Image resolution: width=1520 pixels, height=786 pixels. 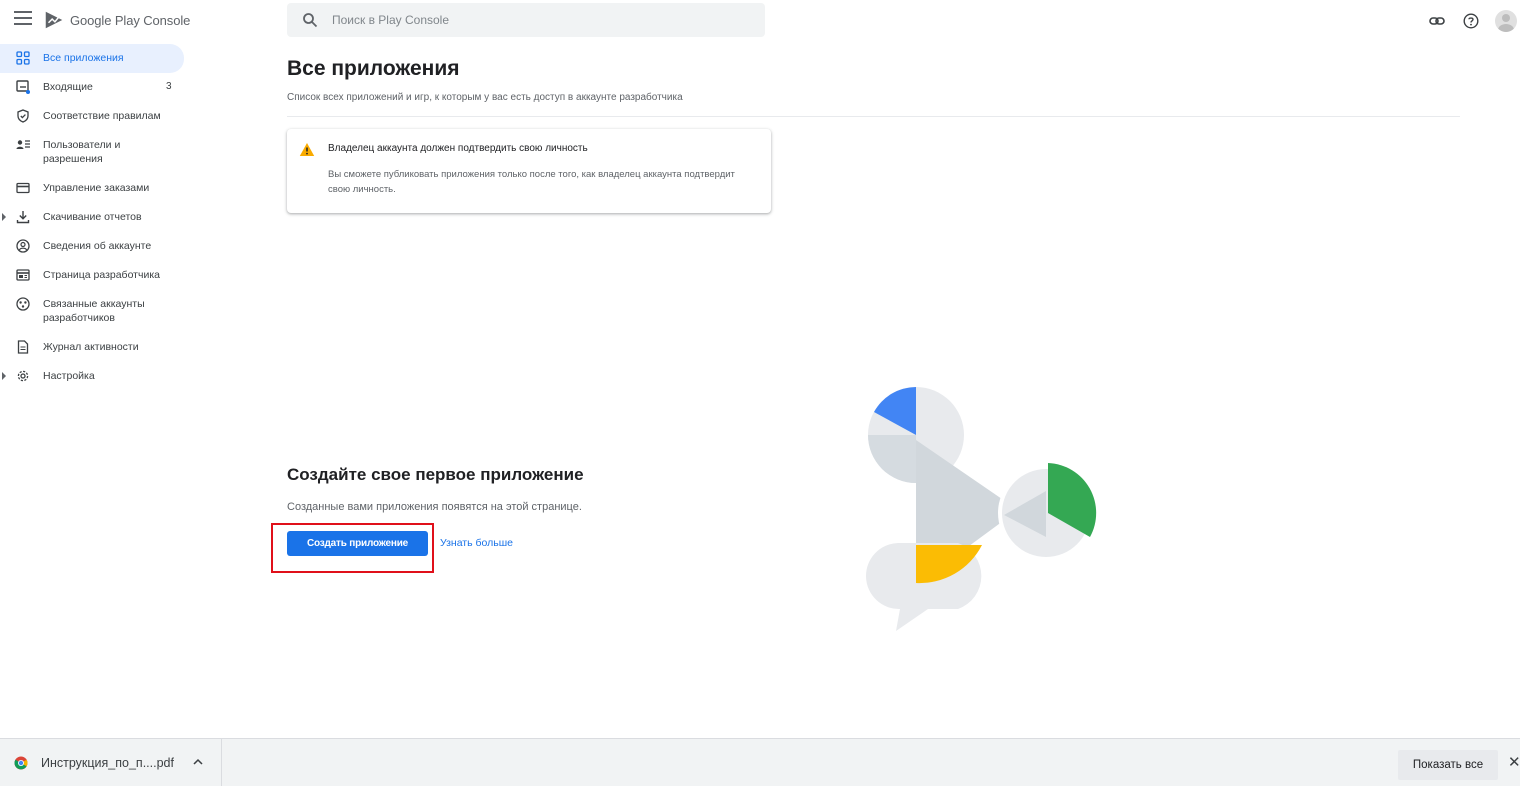 I want to click on page-title: Все приложения, so click(x=373, y=68).